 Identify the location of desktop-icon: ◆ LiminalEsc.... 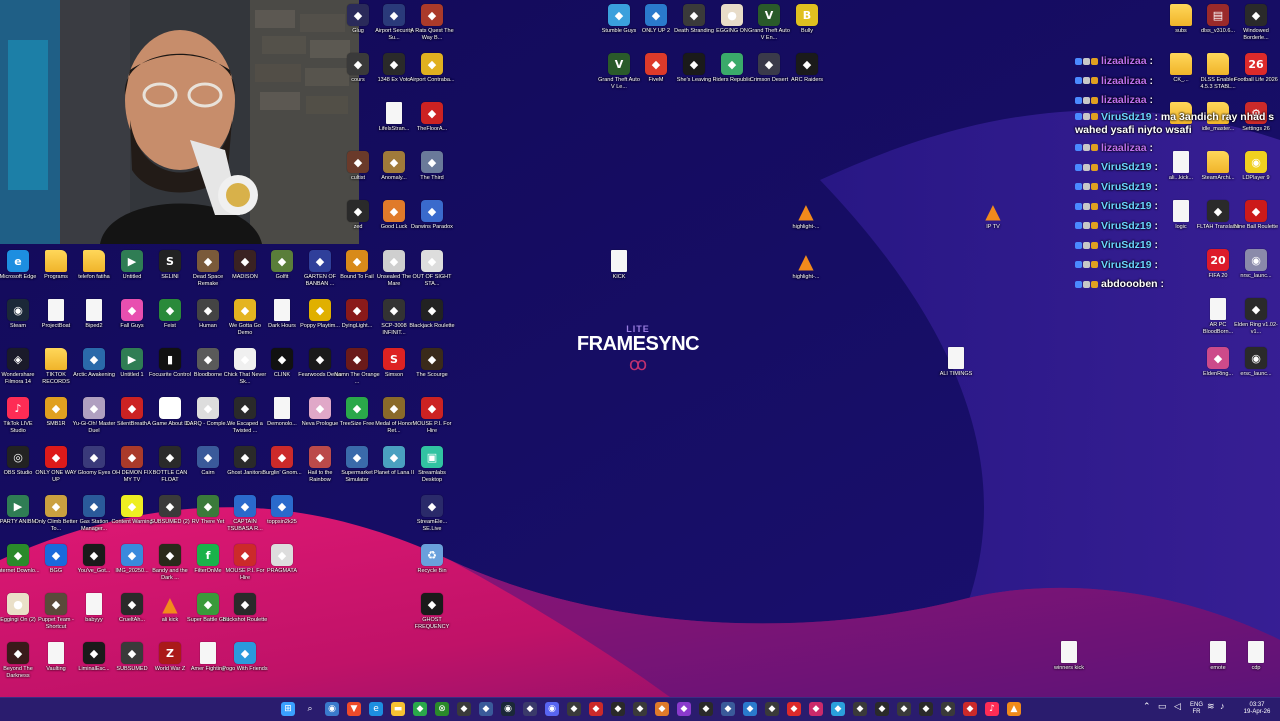
(94, 657).